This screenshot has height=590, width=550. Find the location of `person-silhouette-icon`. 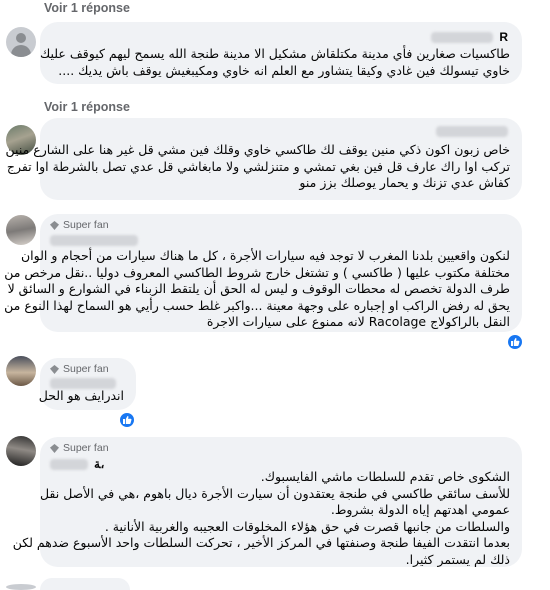

person-silhouette-icon is located at coordinates (21, 38).